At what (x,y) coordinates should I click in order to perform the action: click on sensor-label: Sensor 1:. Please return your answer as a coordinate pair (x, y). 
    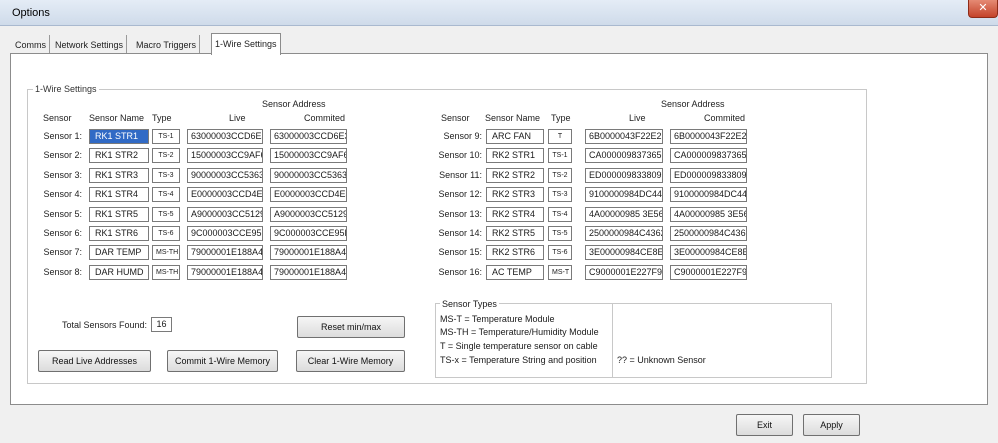
    Looking at the image, I should click on (62, 136).